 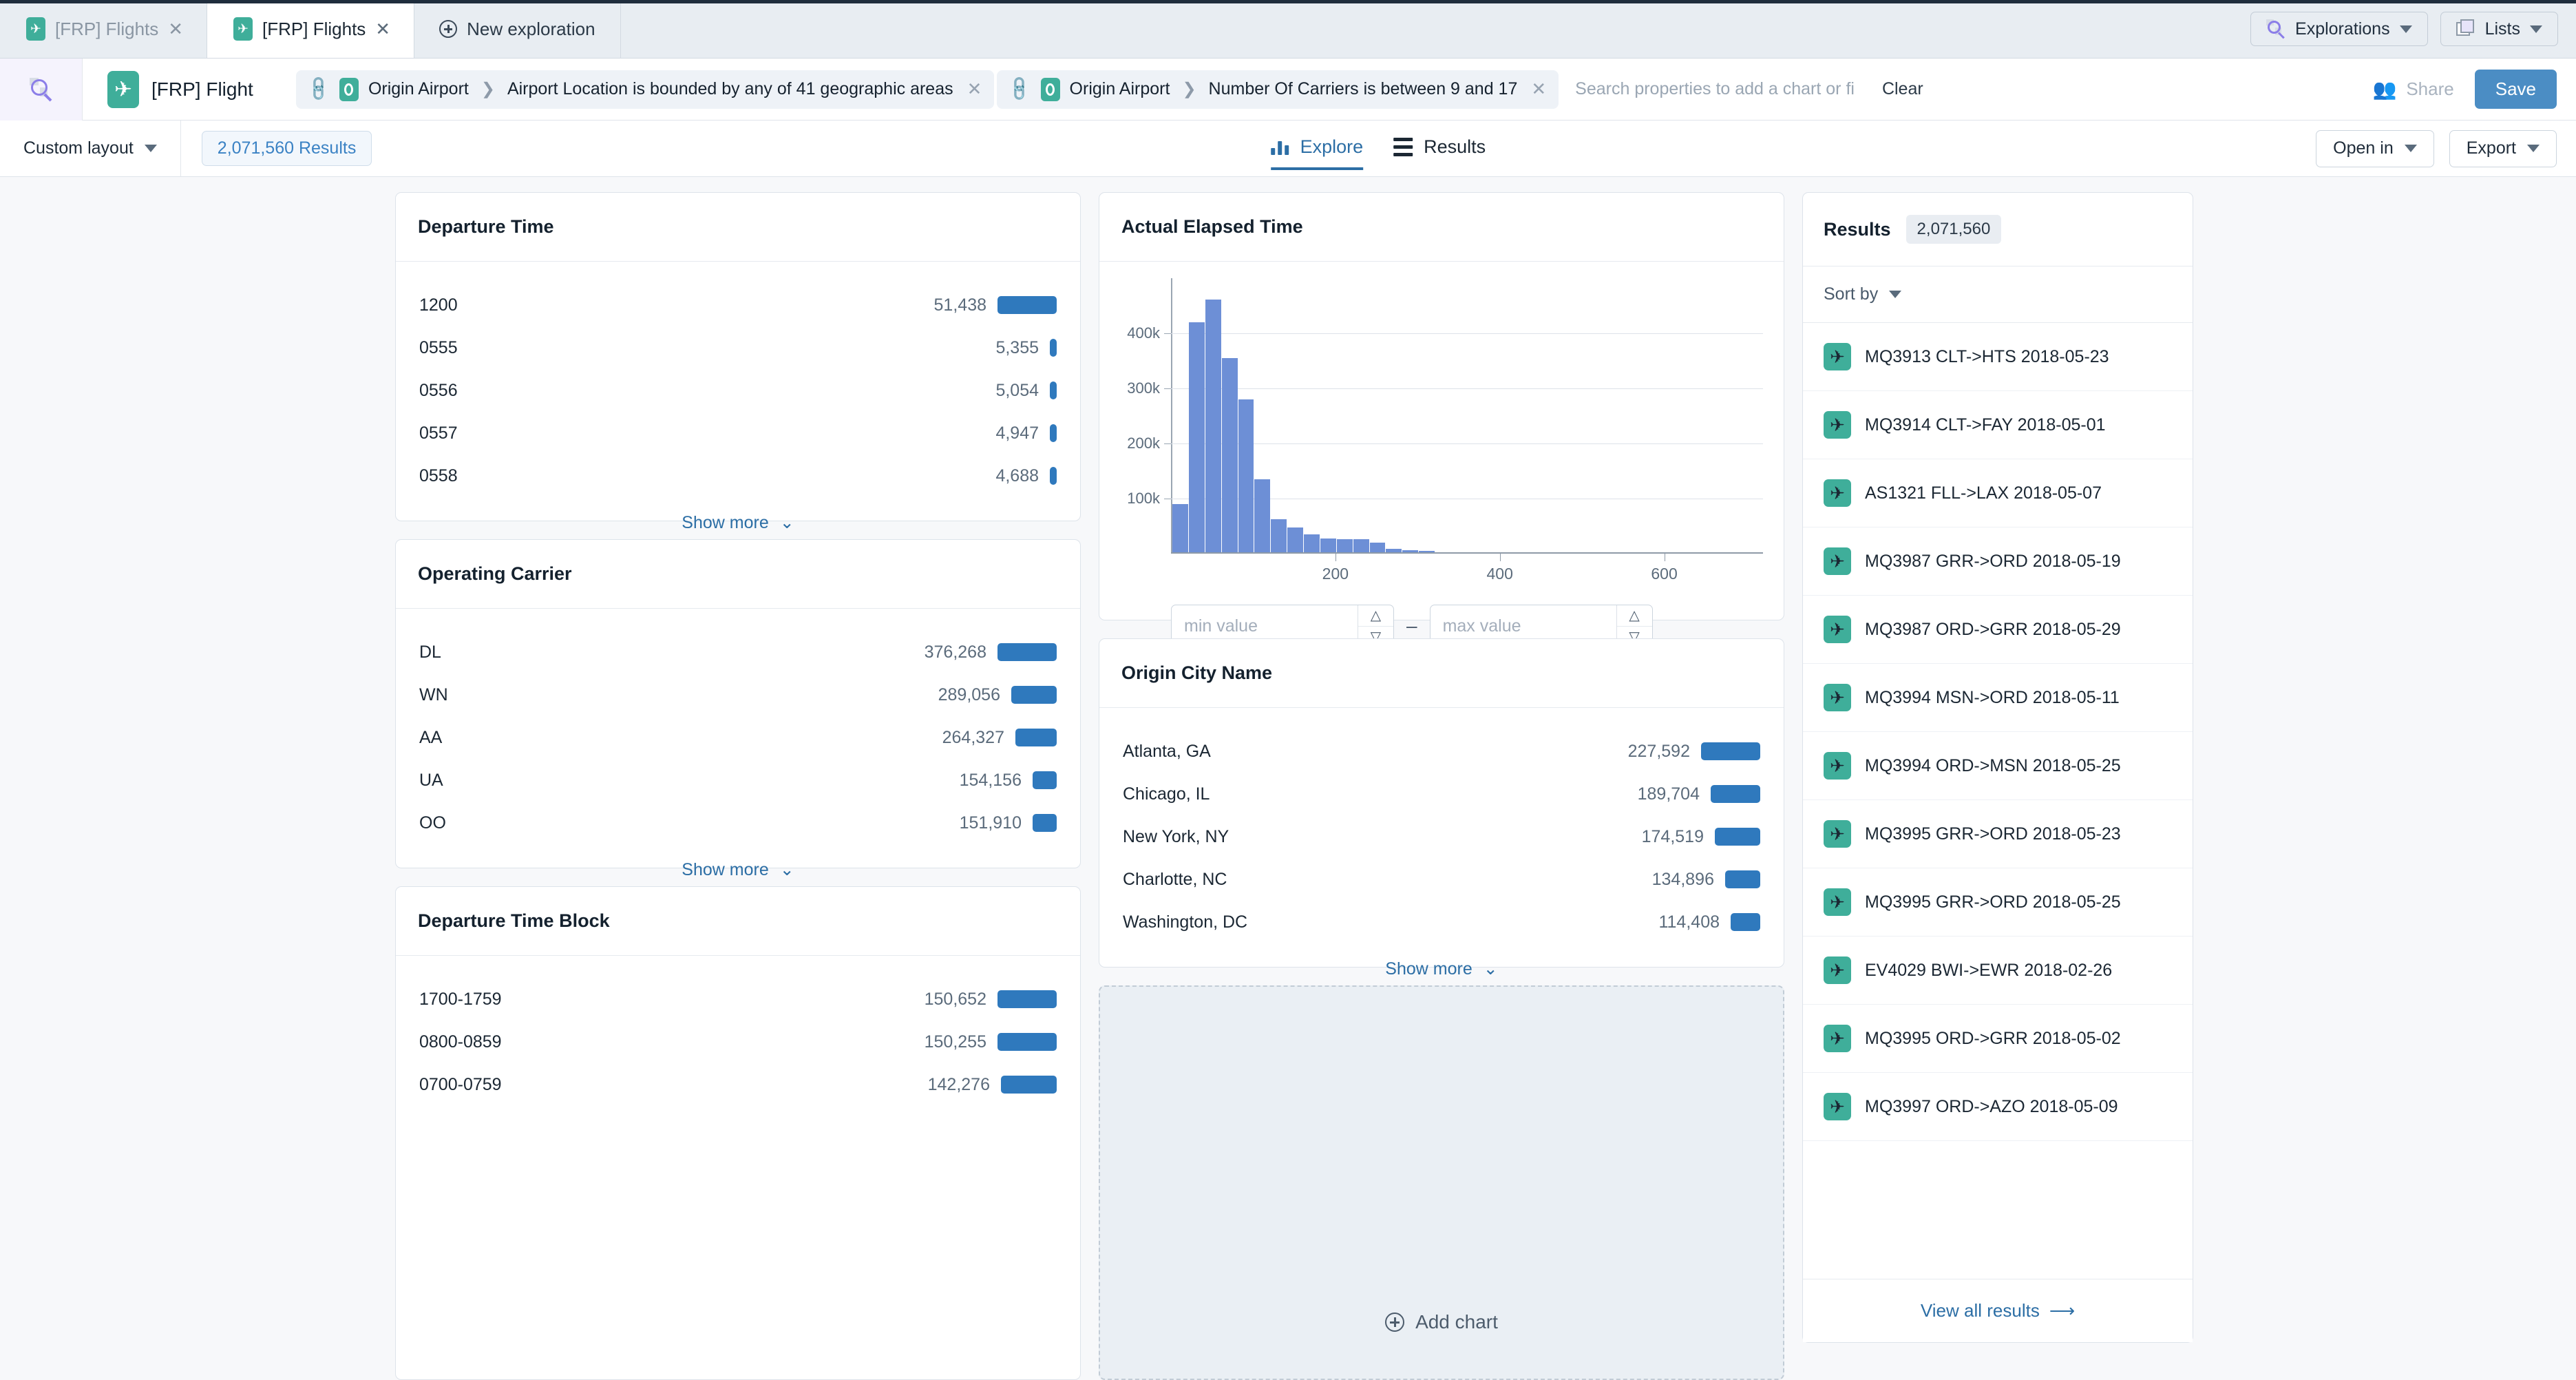 I want to click on share-button: 👥 Share, so click(x=2413, y=89).